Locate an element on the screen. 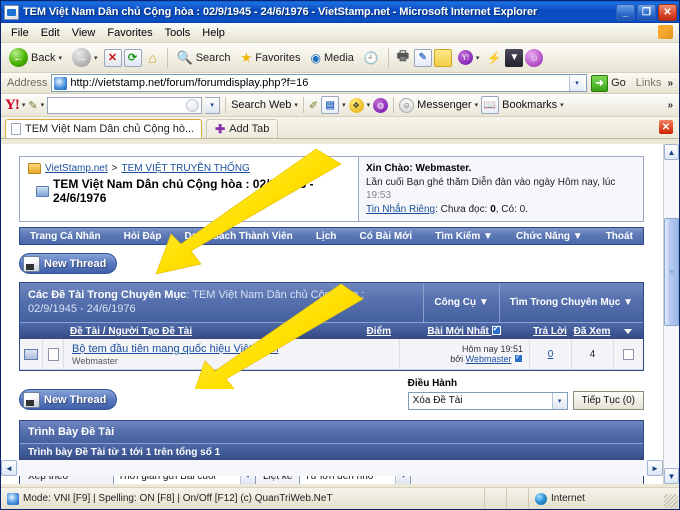  close-button: ✕ is located at coordinates (667, 12).